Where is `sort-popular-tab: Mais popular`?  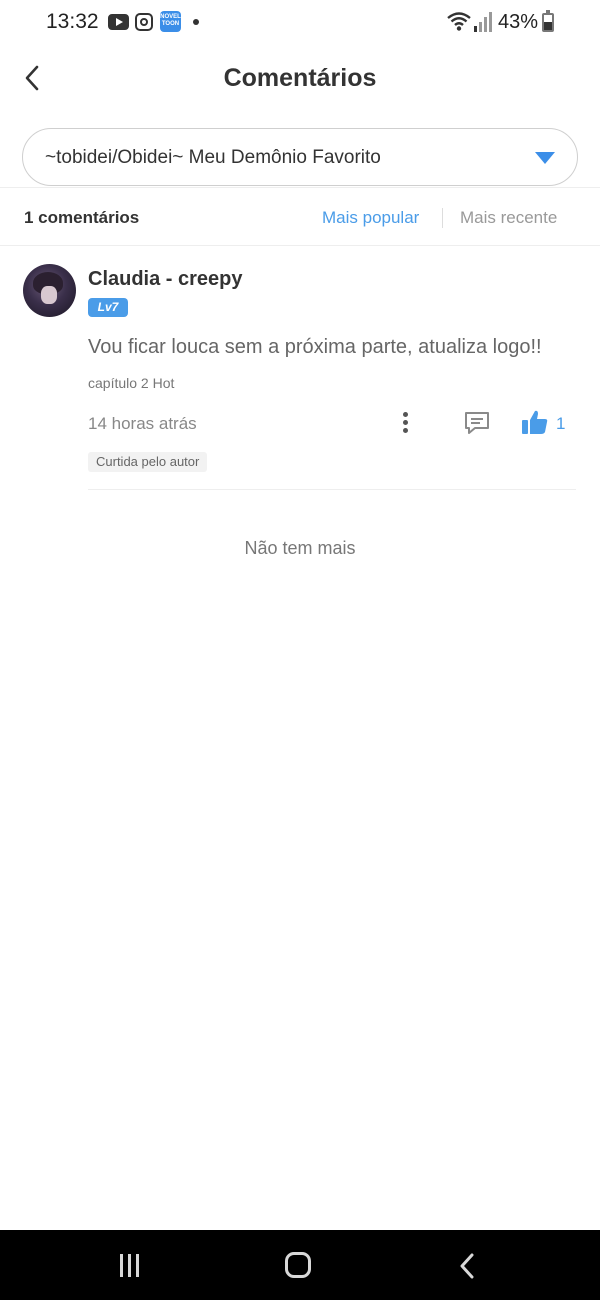 sort-popular-tab: Mais popular is located at coordinates (370, 218).